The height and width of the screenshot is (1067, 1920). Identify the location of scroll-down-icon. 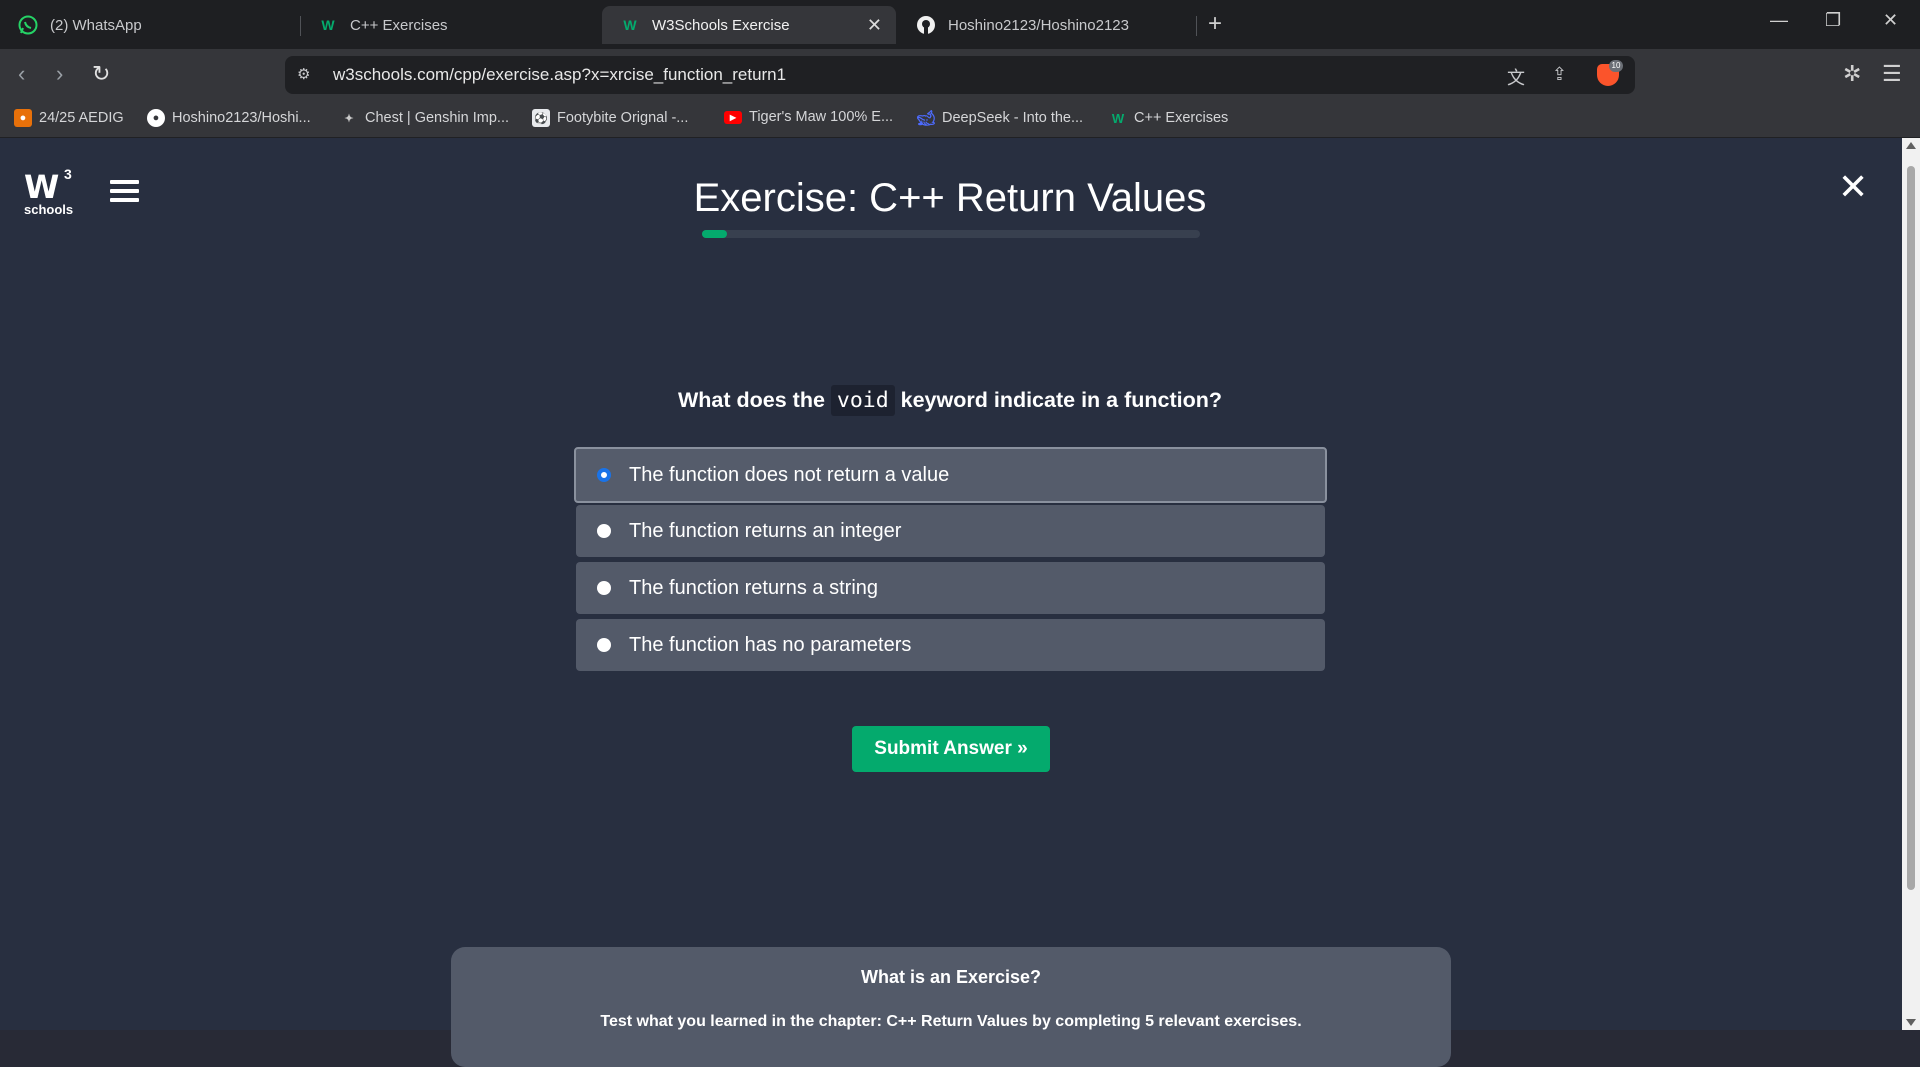
(1911, 1022).